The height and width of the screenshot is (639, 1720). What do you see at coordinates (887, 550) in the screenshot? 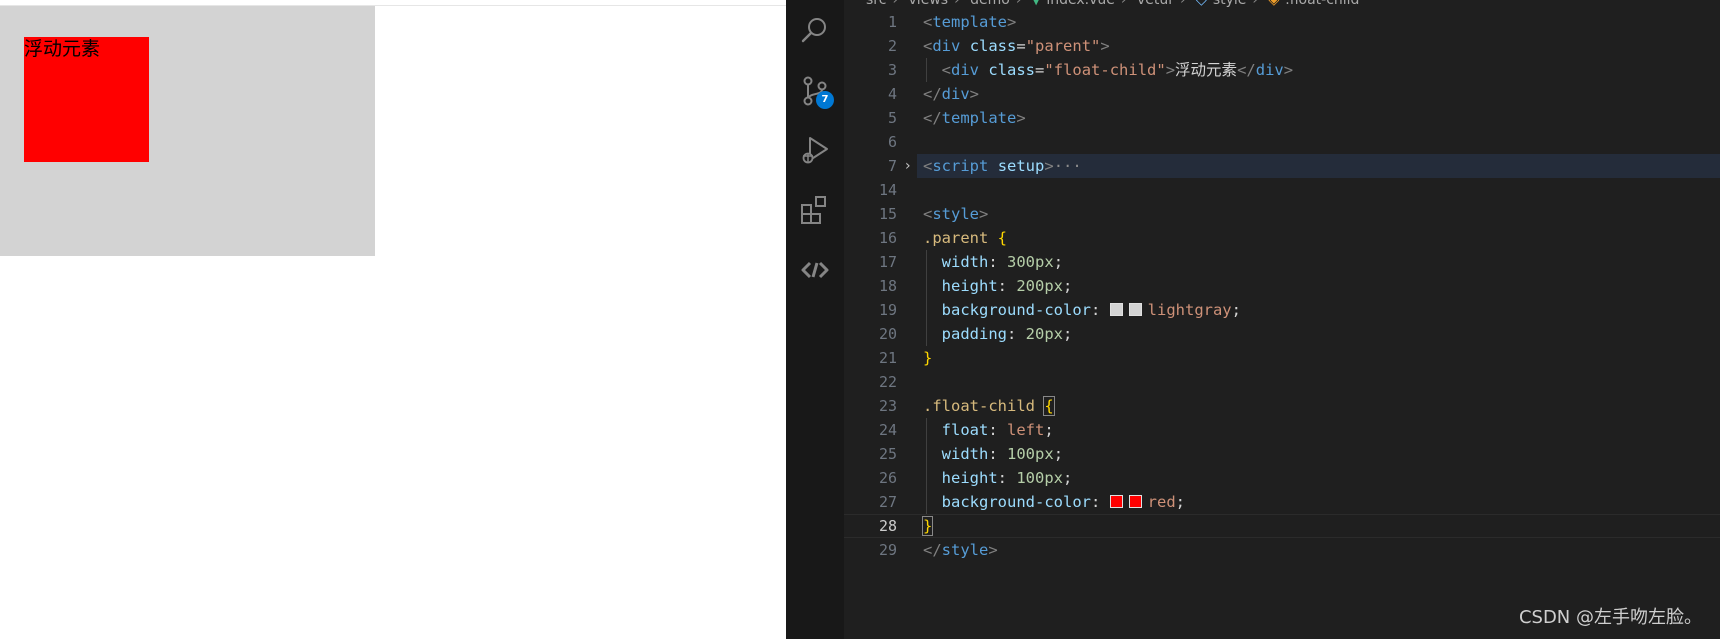
I see `line-number: 29` at bounding box center [887, 550].